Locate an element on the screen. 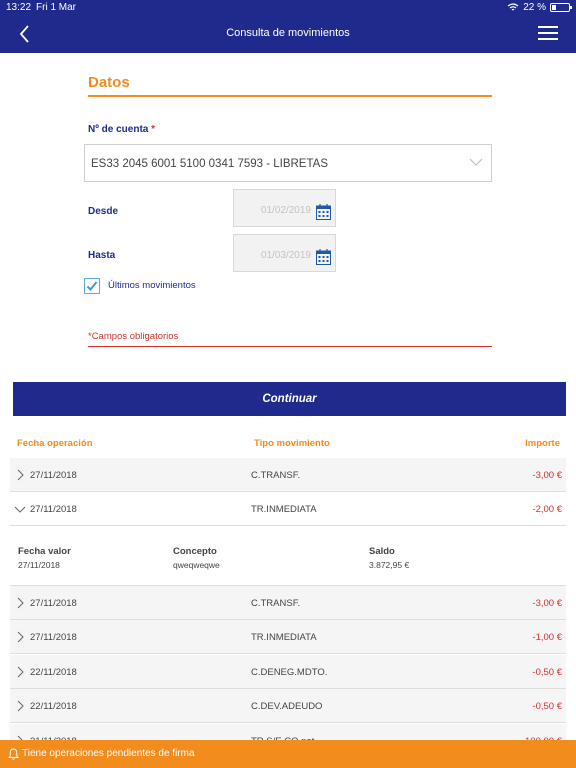 The image size is (576, 768). battery-level is located at coordinates (554, 7).